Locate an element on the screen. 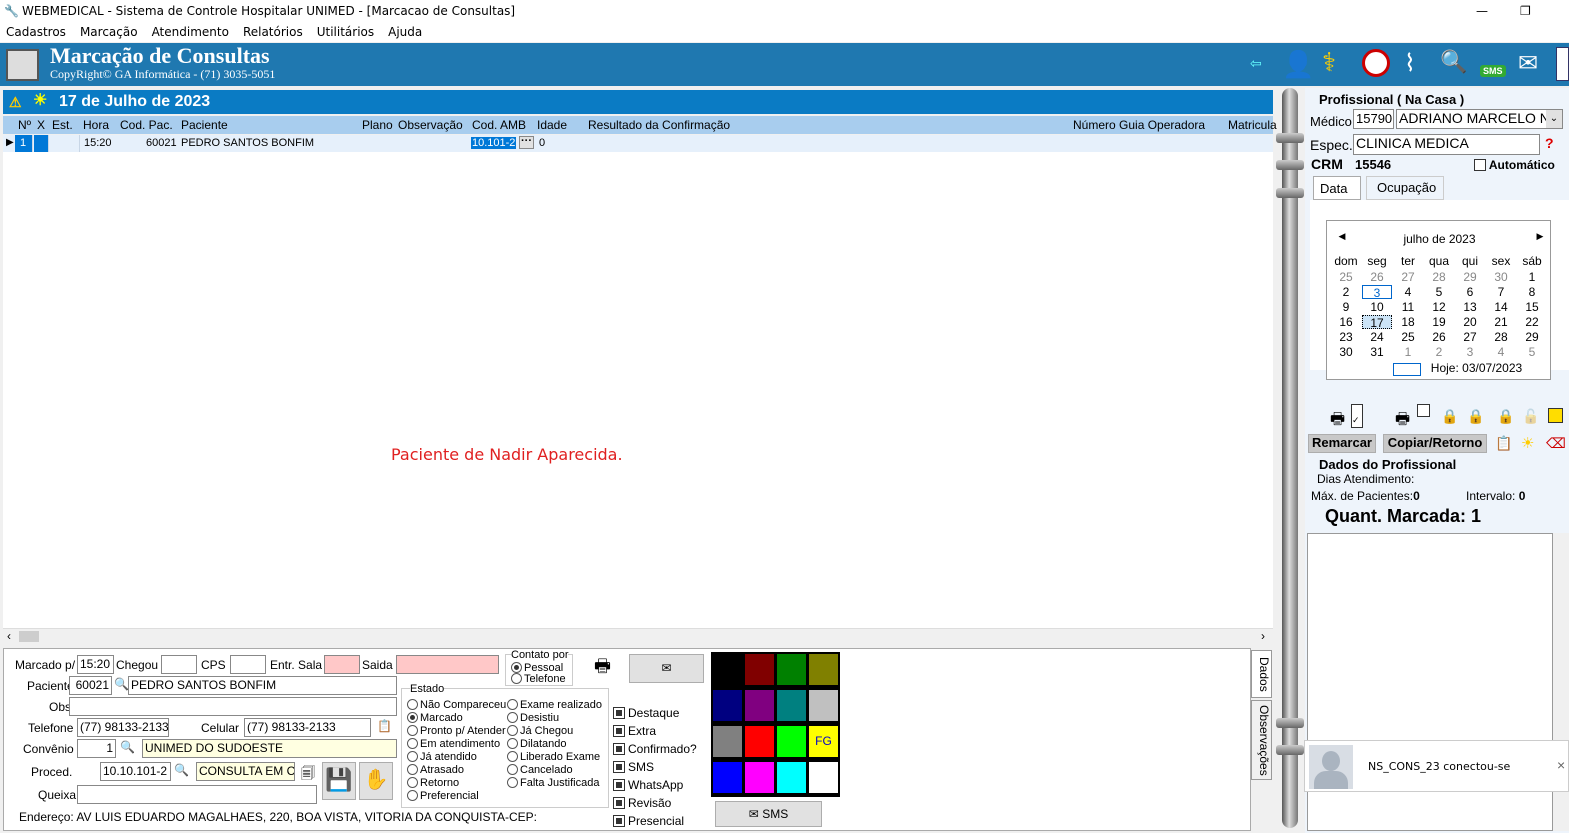 Image resolution: width=1569 pixels, height=833 pixels. cell-est is located at coordinates (64, 143).